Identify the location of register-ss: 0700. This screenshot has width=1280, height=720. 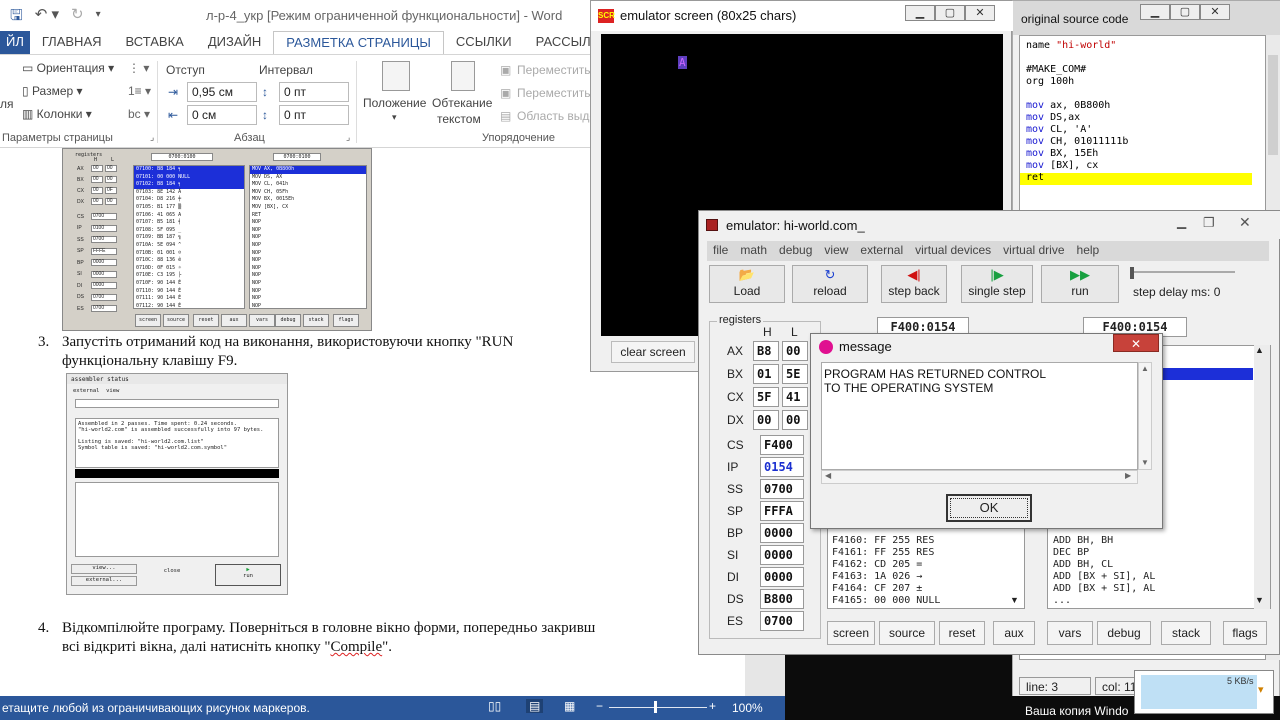
(782, 489).